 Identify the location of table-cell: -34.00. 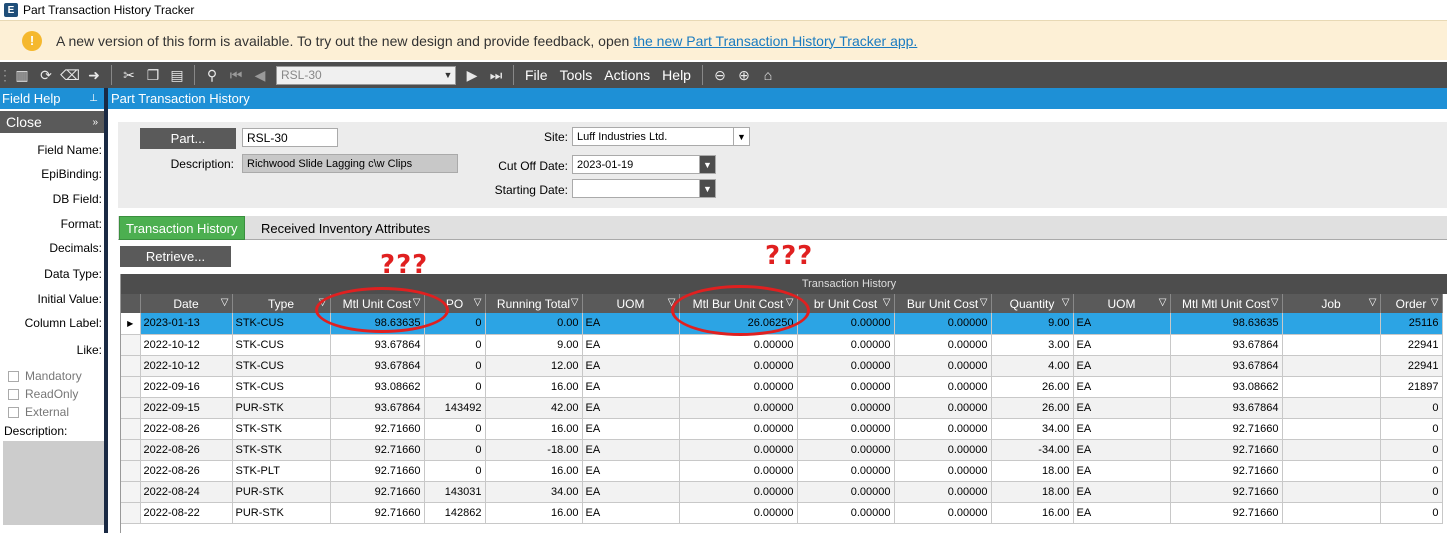
(1032, 450).